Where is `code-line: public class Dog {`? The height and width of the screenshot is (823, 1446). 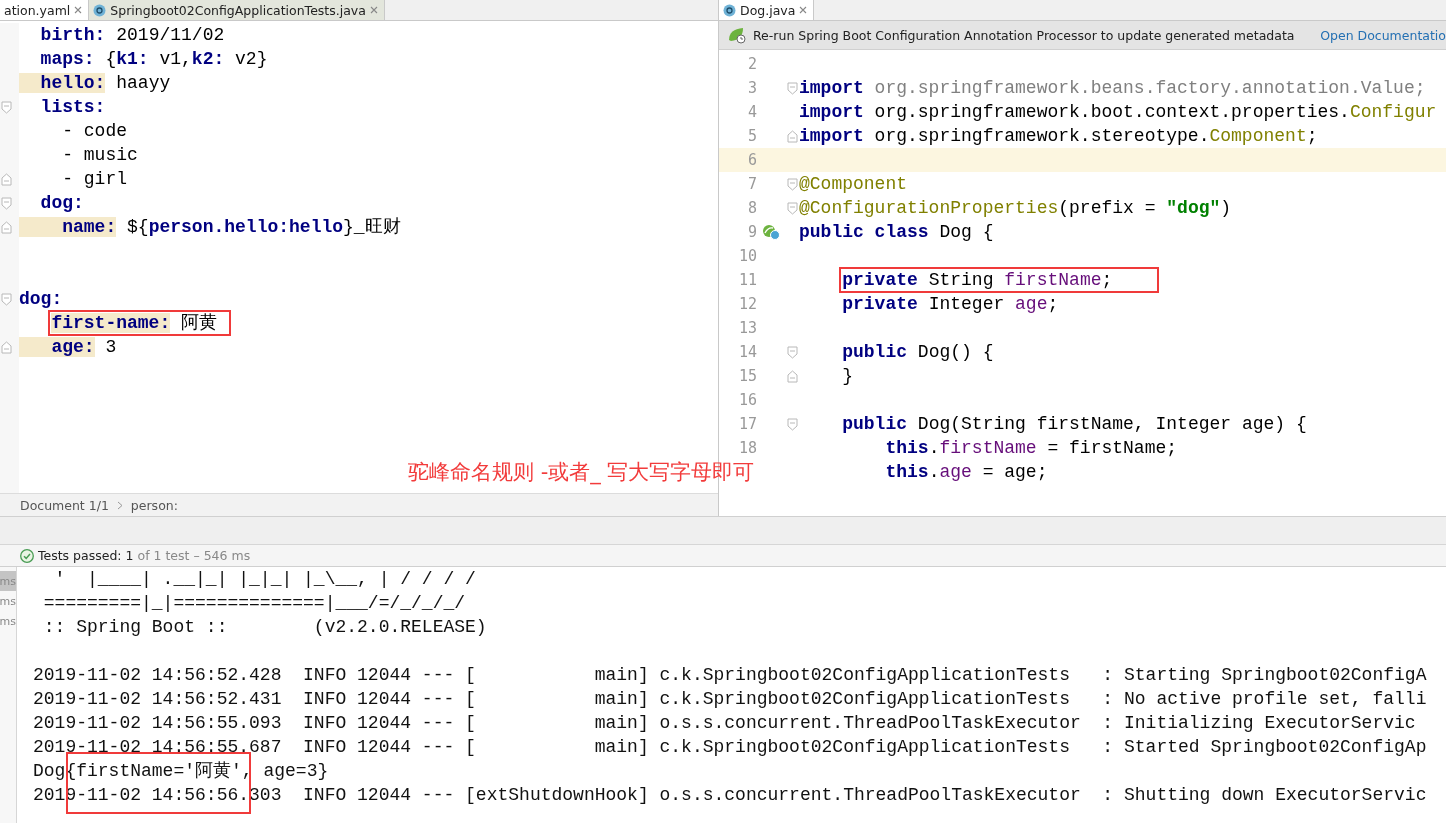 code-line: public class Dog { is located at coordinates (896, 232).